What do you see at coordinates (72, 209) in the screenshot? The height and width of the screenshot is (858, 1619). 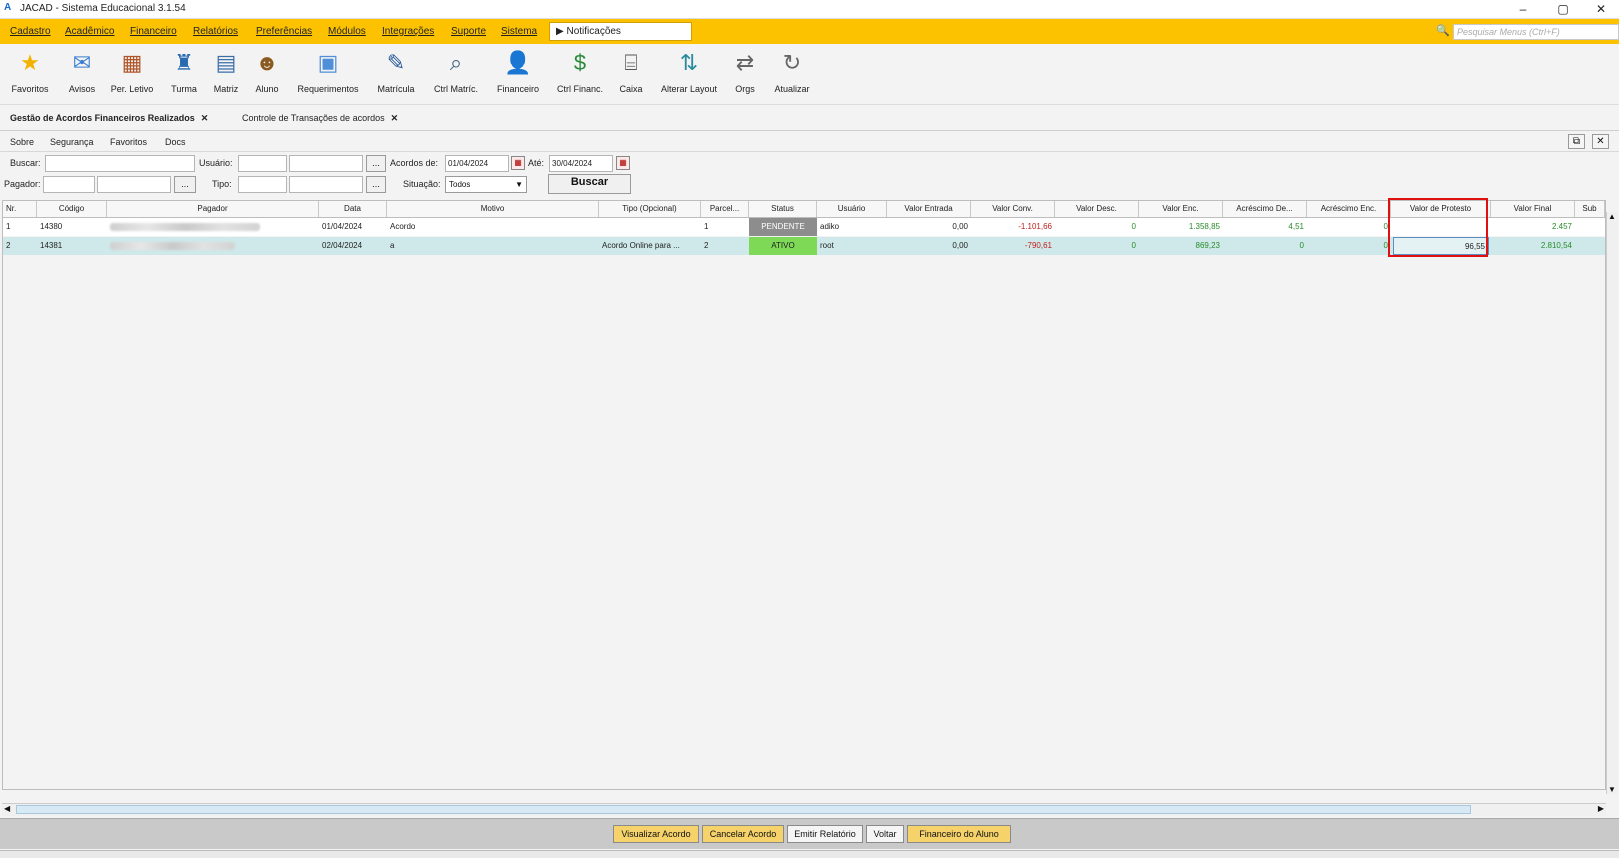 I see `column-header: Código` at bounding box center [72, 209].